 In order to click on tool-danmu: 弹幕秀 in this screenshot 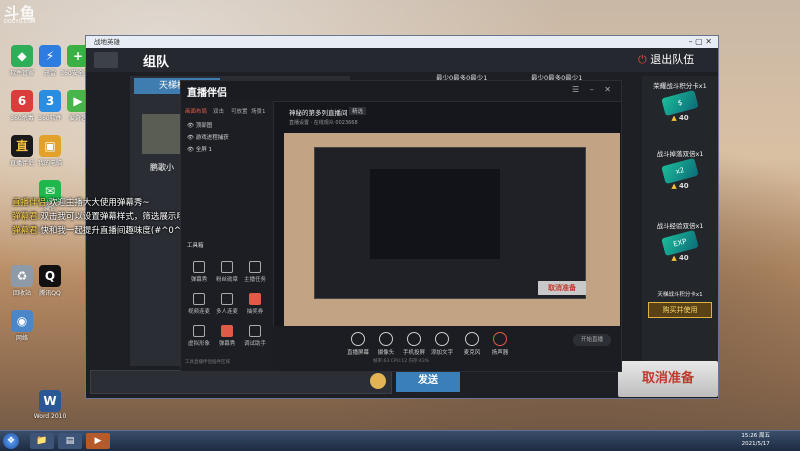, I will do `click(199, 272)`.